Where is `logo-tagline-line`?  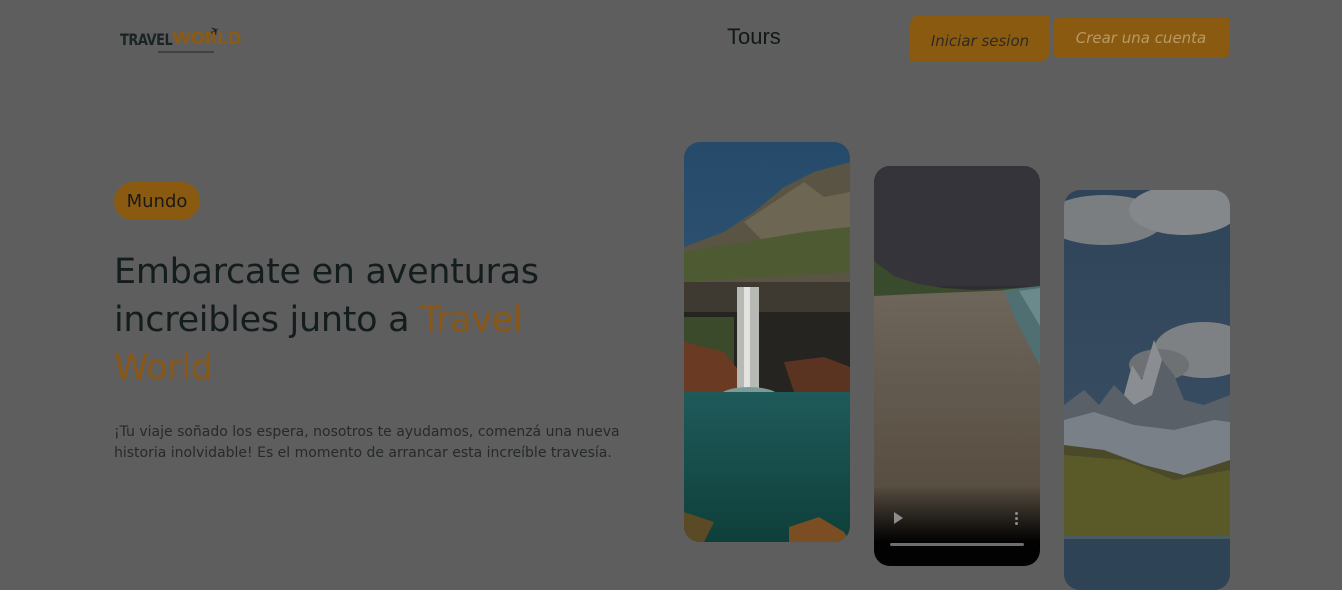 logo-tagline-line is located at coordinates (186, 52).